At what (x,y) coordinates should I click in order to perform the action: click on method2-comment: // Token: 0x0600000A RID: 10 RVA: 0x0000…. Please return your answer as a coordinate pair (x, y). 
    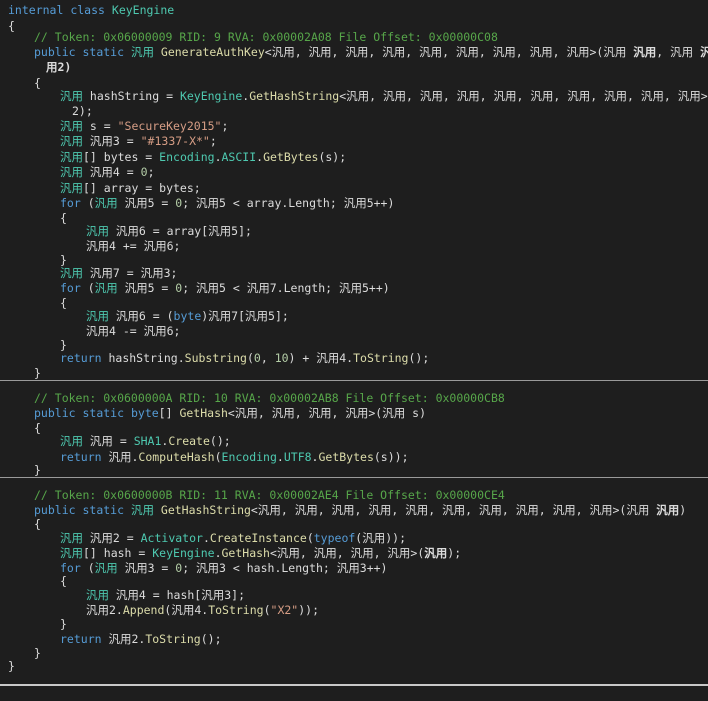
    Looking at the image, I should click on (269, 398).